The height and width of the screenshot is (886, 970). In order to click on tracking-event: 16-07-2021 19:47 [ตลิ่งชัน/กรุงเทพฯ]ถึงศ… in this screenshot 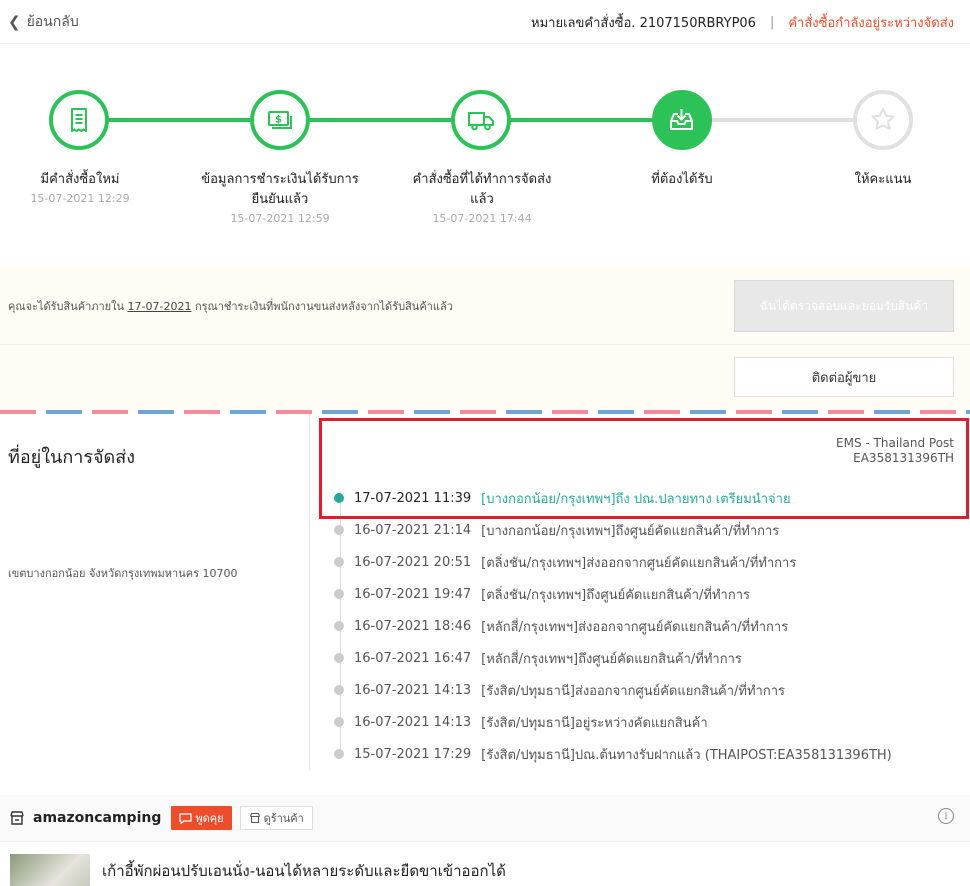, I will do `click(542, 594)`.